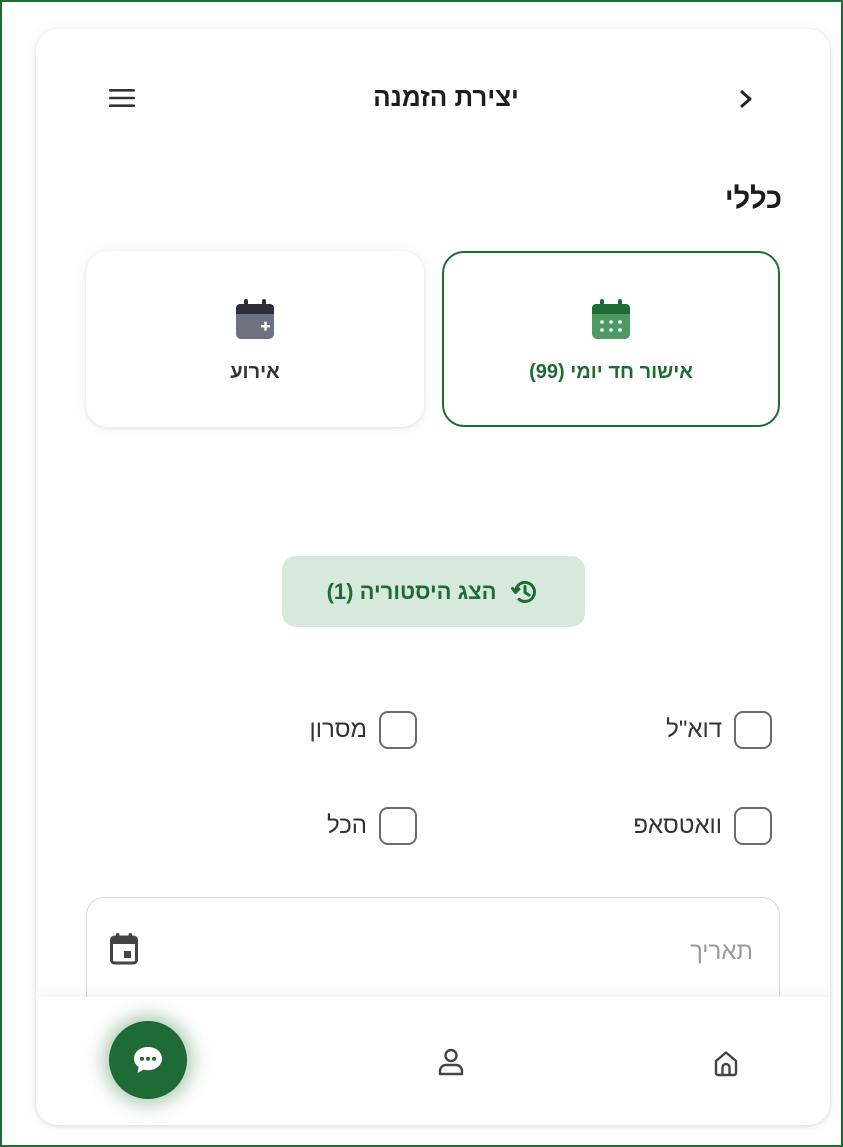 This screenshot has height=1147, width=843. I want to click on checkbox-all-box, so click(398, 826).